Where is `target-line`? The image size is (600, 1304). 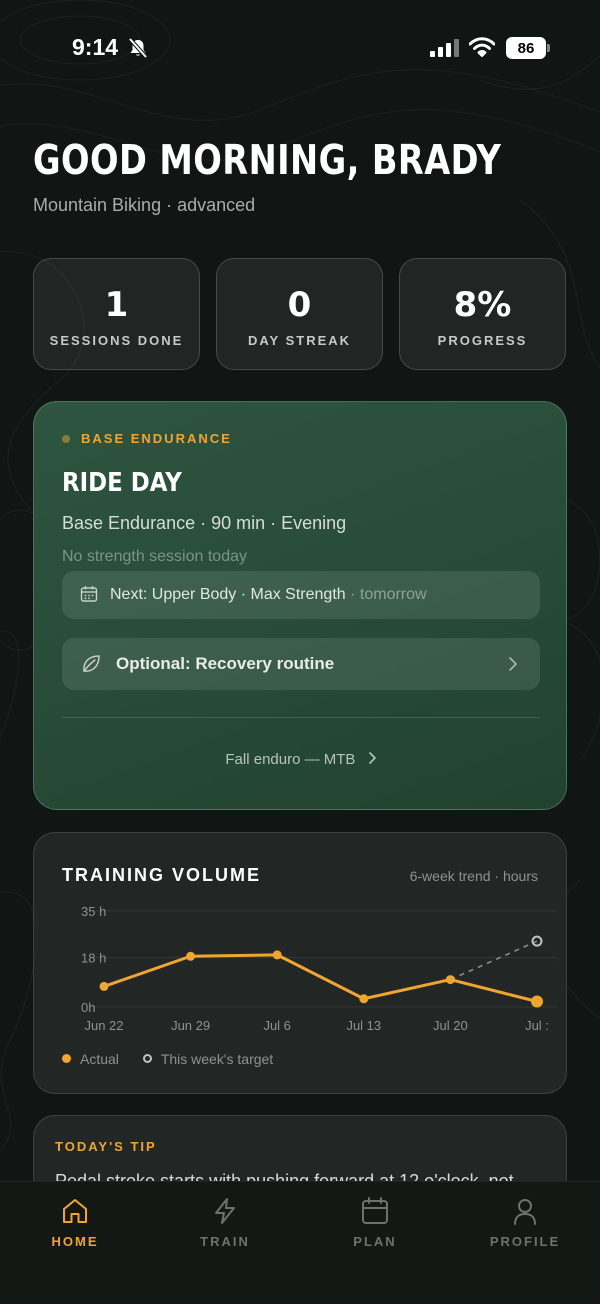 target-line is located at coordinates (494, 960).